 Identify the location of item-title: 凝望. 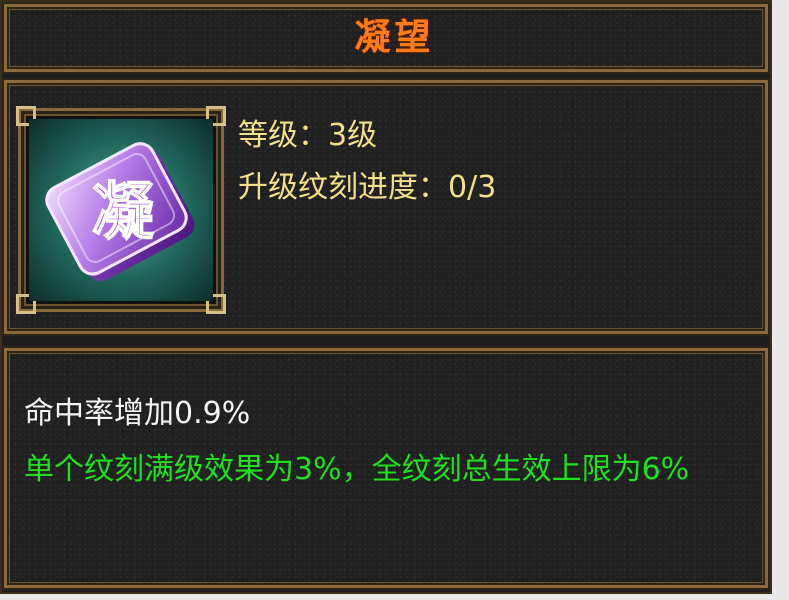
(394, 37).